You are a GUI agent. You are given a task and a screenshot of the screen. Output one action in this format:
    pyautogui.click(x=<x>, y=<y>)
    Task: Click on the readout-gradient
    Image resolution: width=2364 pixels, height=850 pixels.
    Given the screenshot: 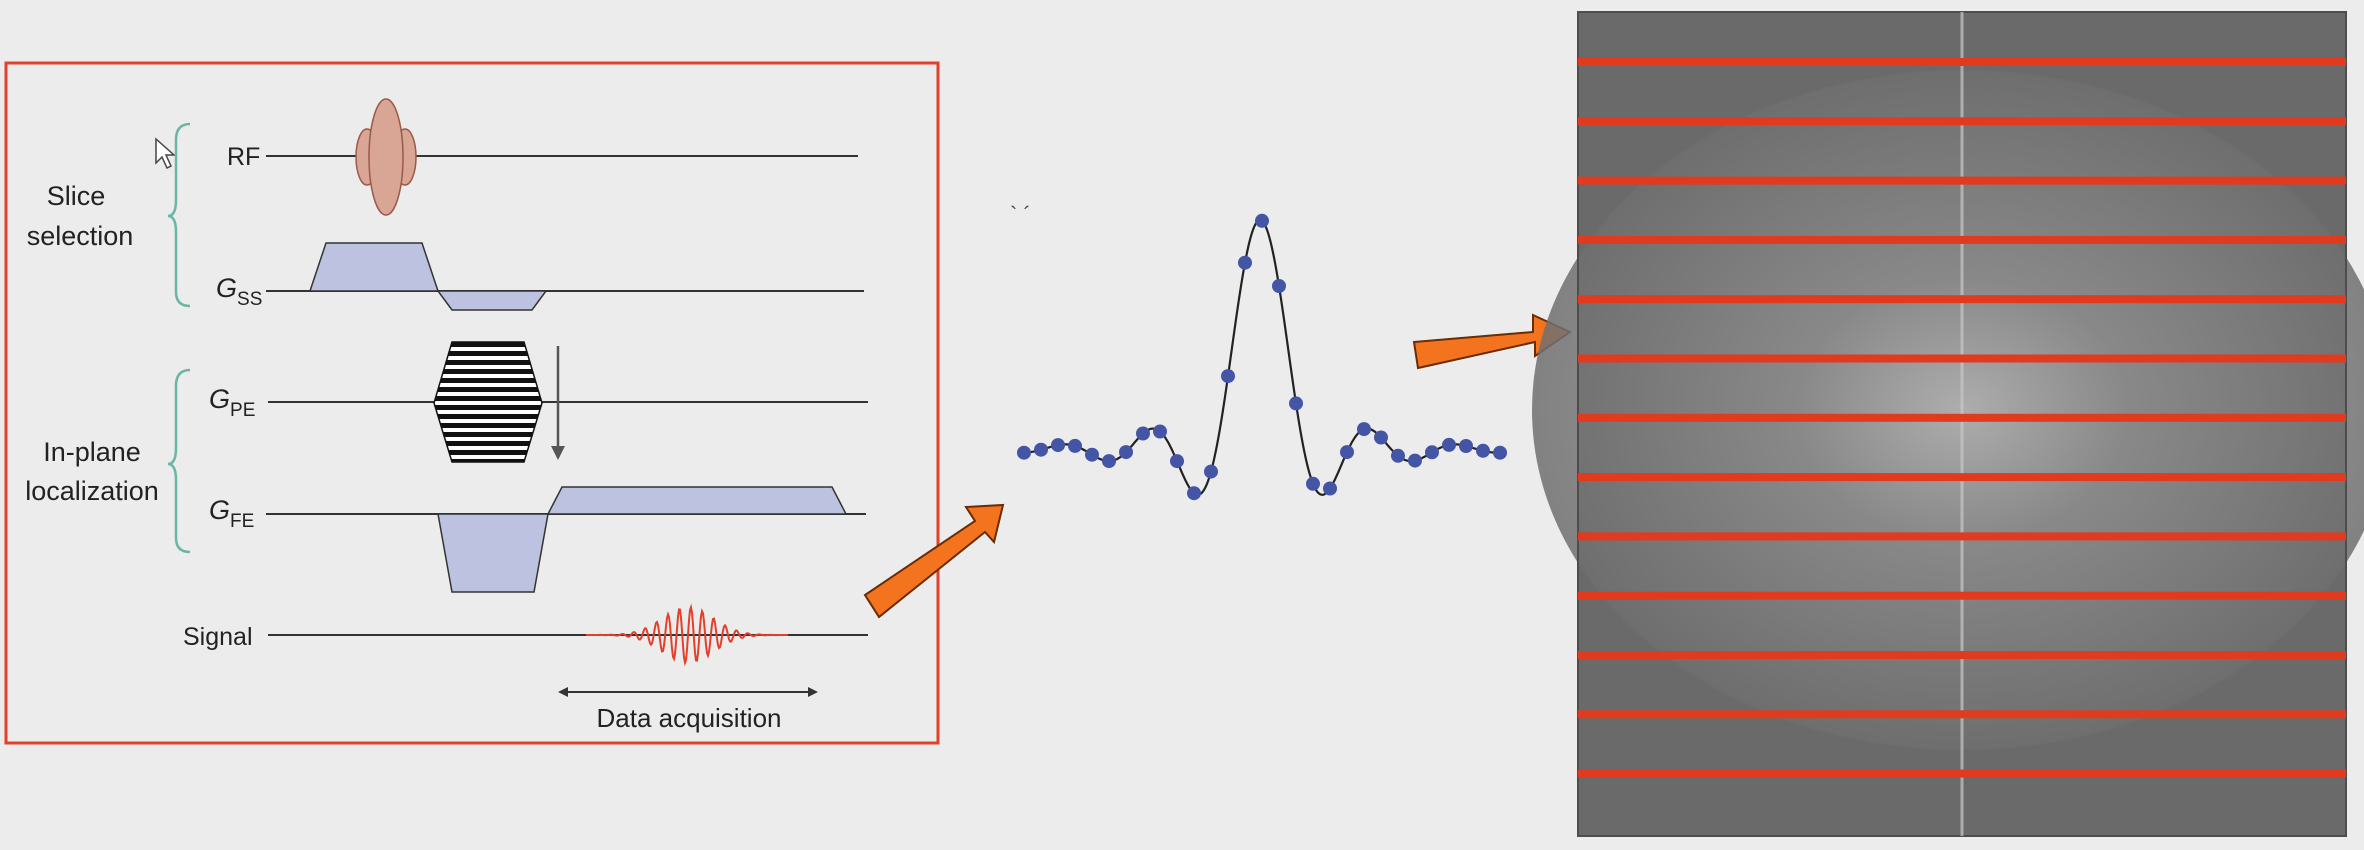 What is the action you would take?
    pyautogui.click(x=697, y=500)
    